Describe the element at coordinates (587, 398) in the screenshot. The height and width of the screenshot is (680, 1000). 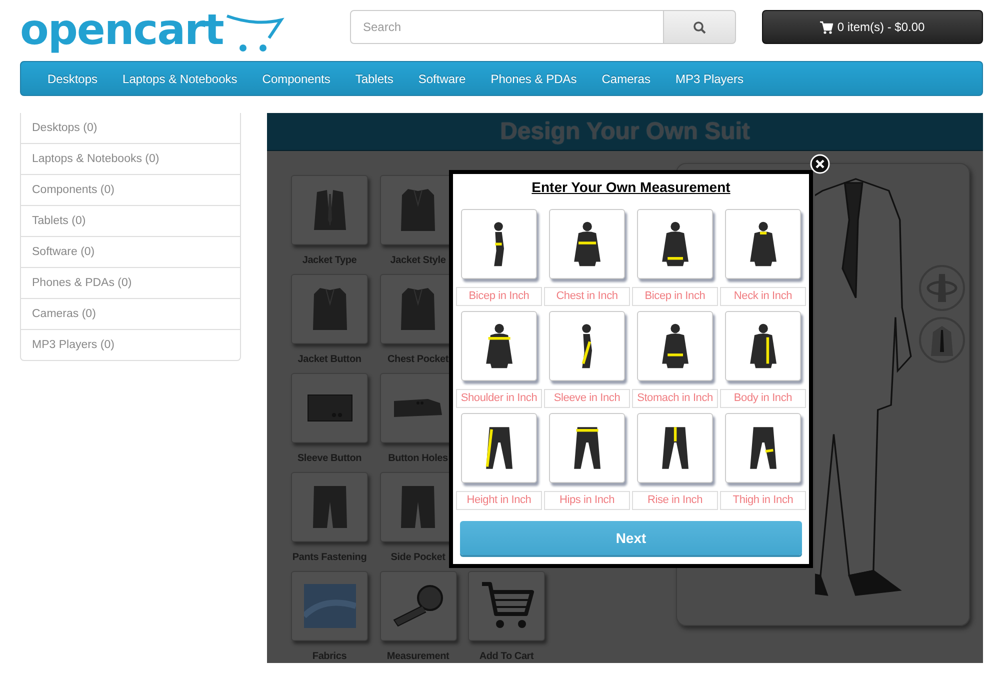
I see `measurement-label: Sleeve in Inch` at that location.